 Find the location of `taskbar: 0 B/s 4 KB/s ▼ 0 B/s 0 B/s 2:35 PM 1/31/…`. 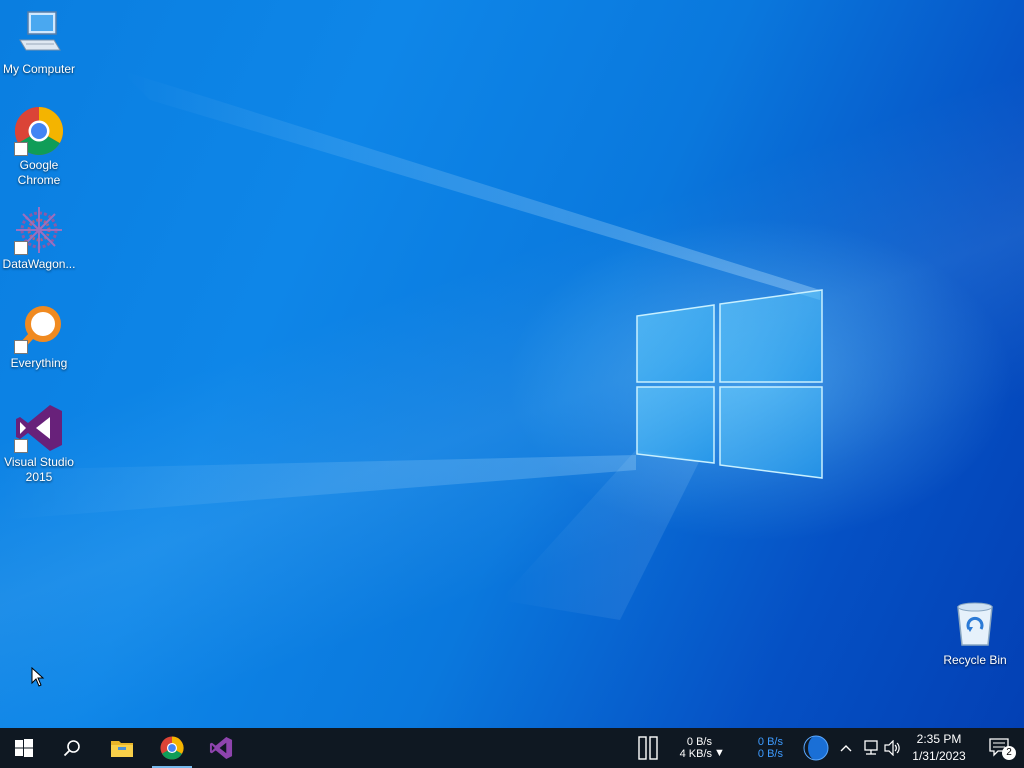

taskbar: 0 B/s 4 KB/s ▼ 0 B/s 0 B/s 2:35 PM 1/31/… is located at coordinates (512, 748).